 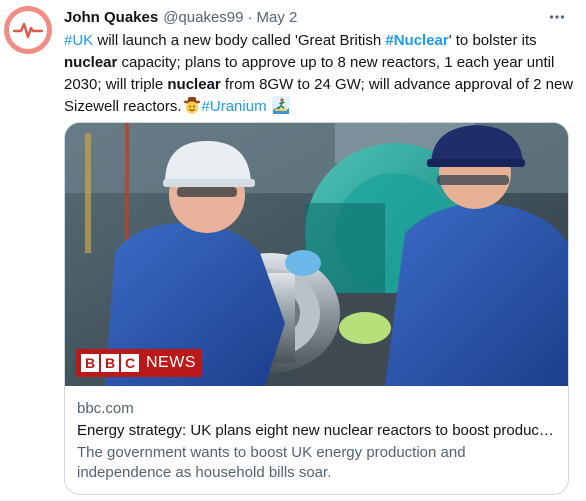 What do you see at coordinates (234, 106) in the screenshot?
I see `hashtag-uranium: #Uranium` at bounding box center [234, 106].